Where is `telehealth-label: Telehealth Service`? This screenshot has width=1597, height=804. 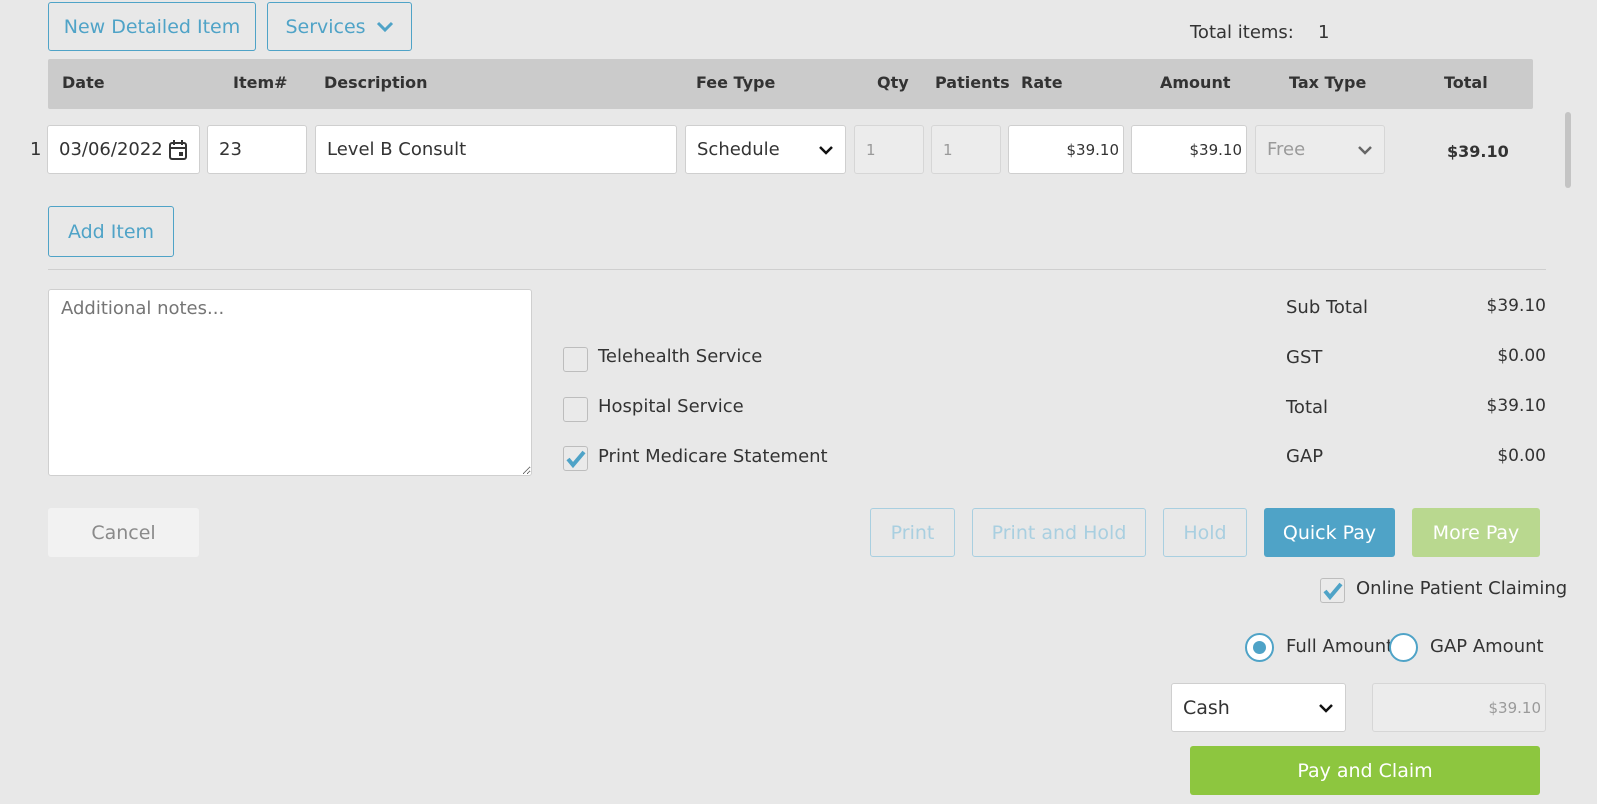 telehealth-label: Telehealth Service is located at coordinates (680, 356).